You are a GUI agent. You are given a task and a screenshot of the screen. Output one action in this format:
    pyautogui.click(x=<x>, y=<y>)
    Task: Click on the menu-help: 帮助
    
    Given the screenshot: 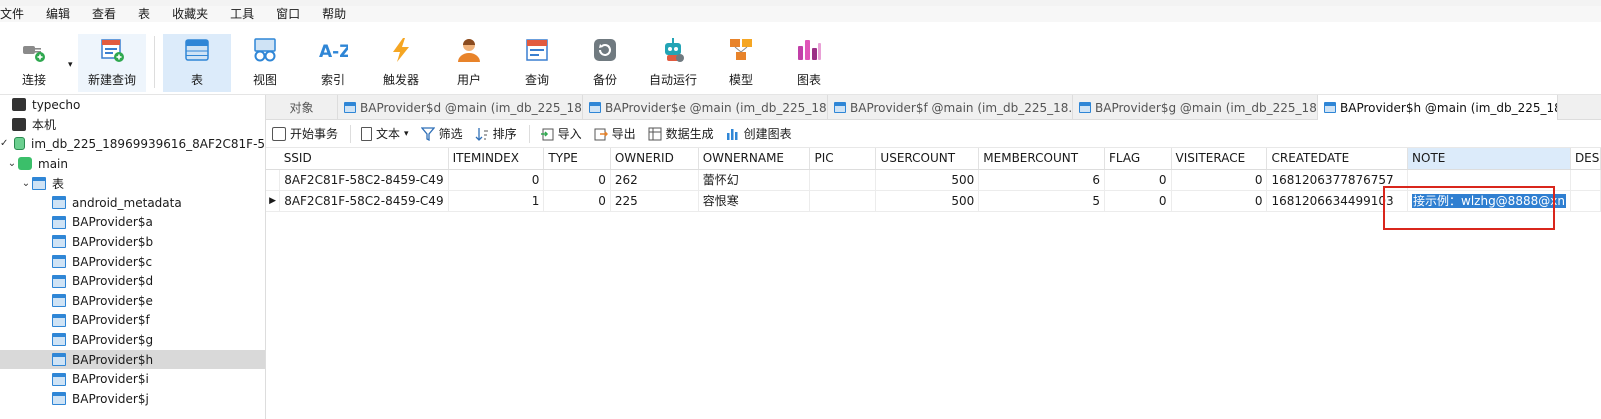 What is the action you would take?
    pyautogui.click(x=334, y=14)
    